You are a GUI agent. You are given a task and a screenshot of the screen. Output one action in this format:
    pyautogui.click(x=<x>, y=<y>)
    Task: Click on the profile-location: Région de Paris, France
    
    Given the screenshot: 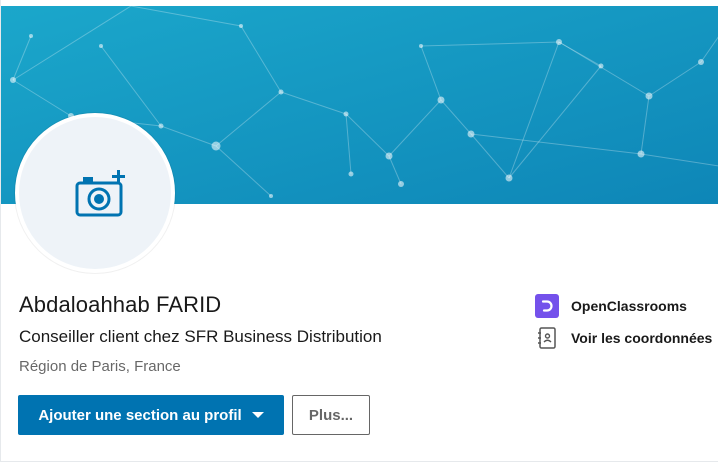 What is the action you would take?
    pyautogui.click(x=100, y=366)
    